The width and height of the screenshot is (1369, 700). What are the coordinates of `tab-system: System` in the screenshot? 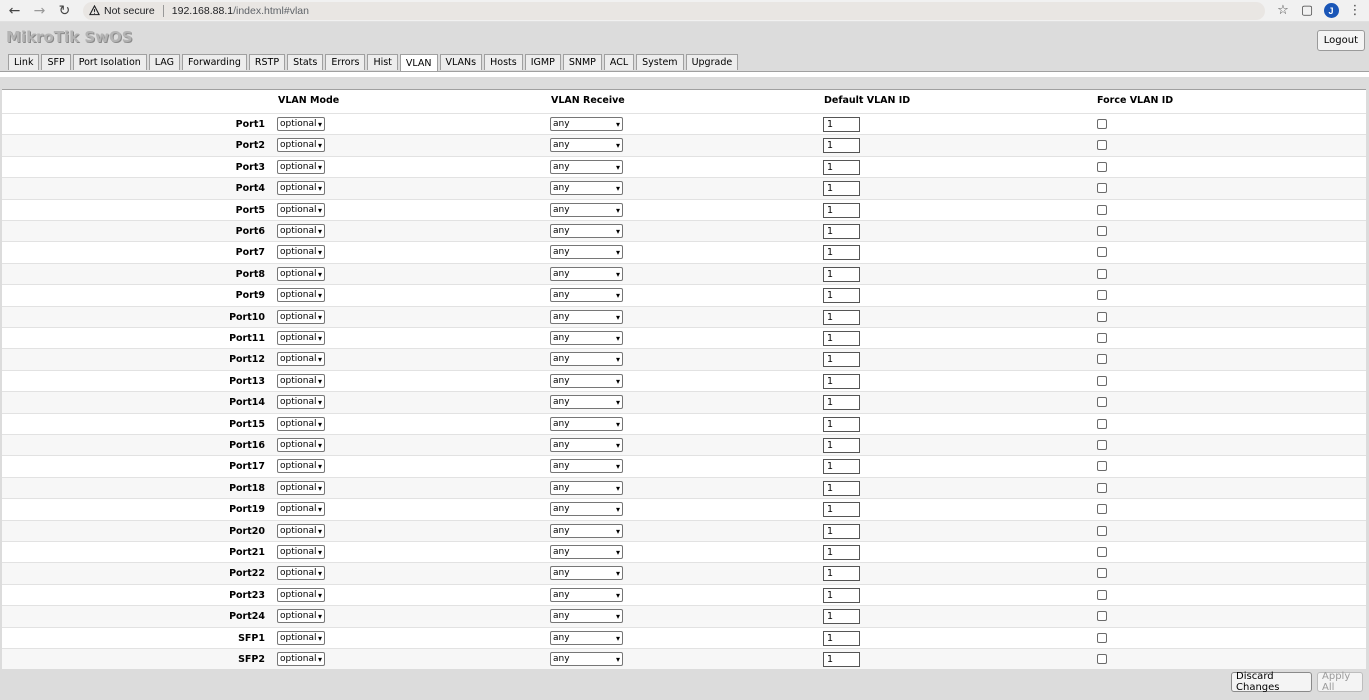 It's located at (660, 62).